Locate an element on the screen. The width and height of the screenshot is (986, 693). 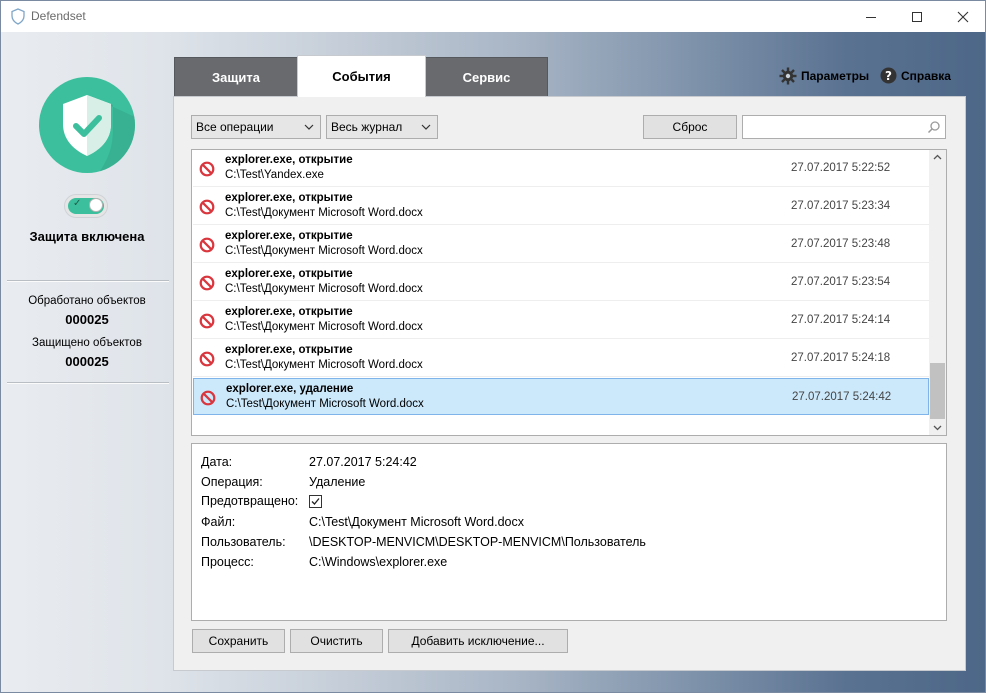
settings-label: Параметры is located at coordinates (835, 76).